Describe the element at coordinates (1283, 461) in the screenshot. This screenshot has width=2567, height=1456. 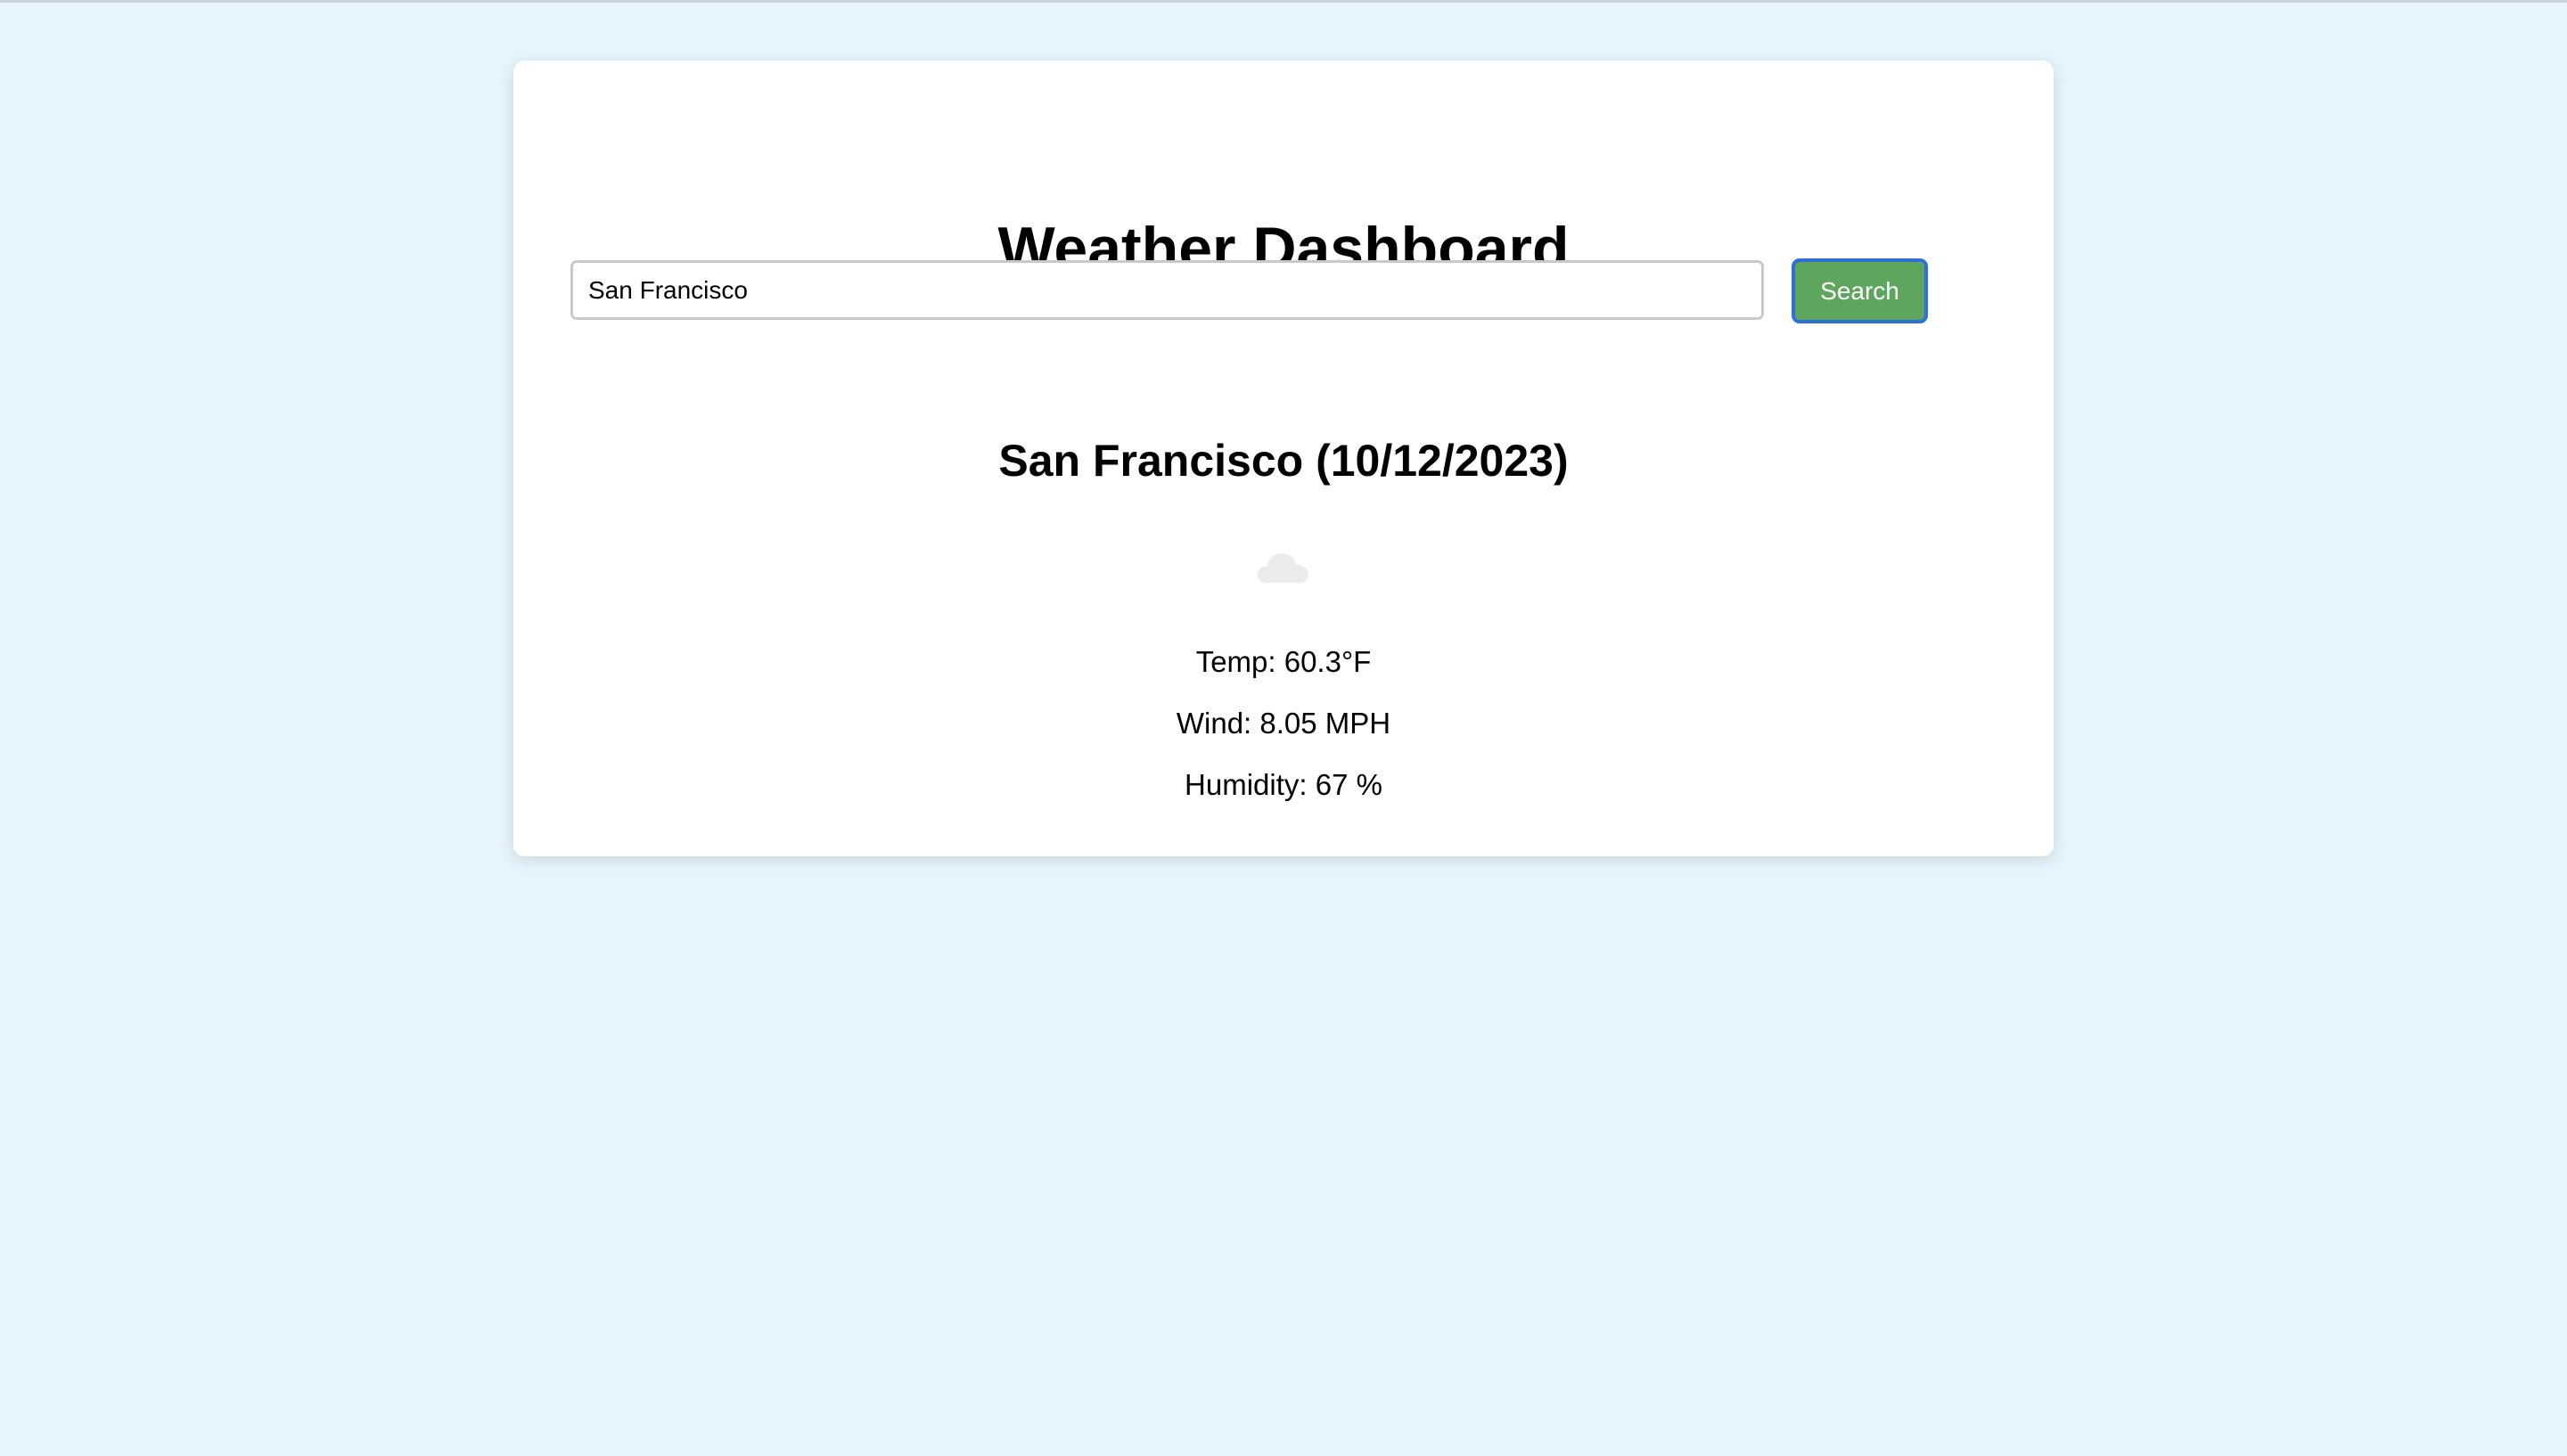
I see `city-date-heading: San Francisco (10/12/2023)` at that location.